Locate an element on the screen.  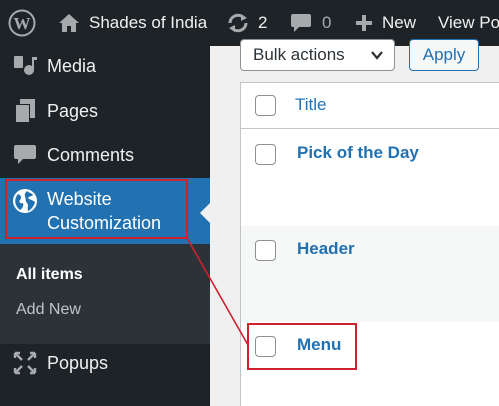
sidebar-item-comments: Comments is located at coordinates (105, 155).